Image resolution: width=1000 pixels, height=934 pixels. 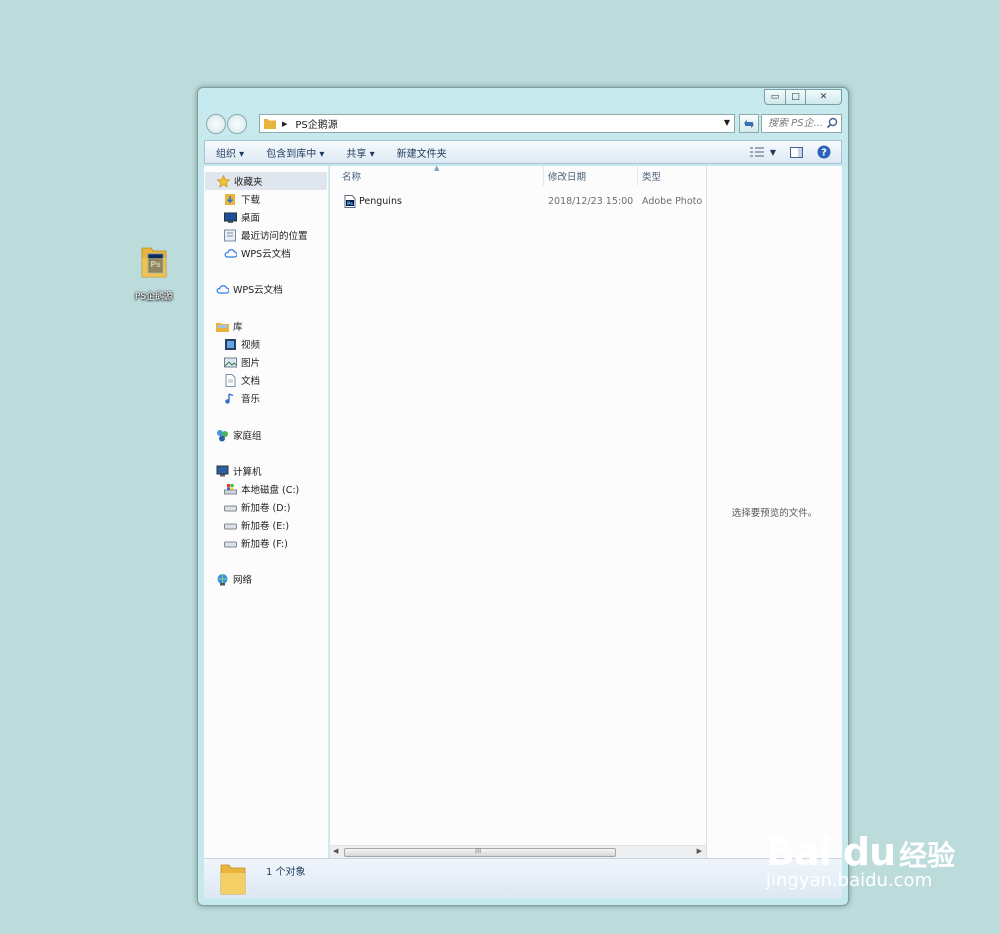 I want to click on nav-drive-c: 本地磁盘 (C:), so click(x=261, y=489).